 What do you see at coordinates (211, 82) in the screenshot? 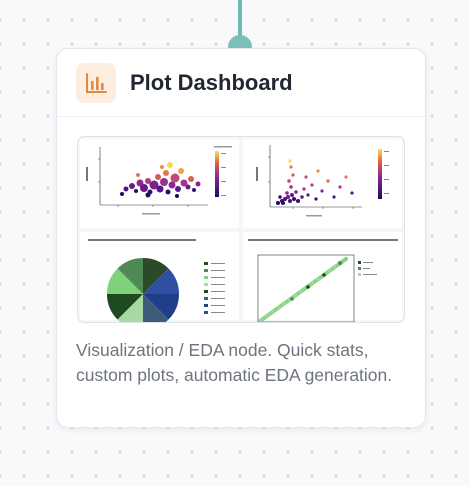
I see `node-title: Plot Dashboard` at bounding box center [211, 82].